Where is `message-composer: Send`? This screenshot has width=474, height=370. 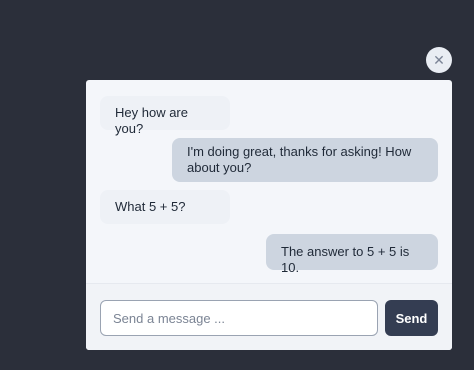
message-composer: Send is located at coordinates (269, 316).